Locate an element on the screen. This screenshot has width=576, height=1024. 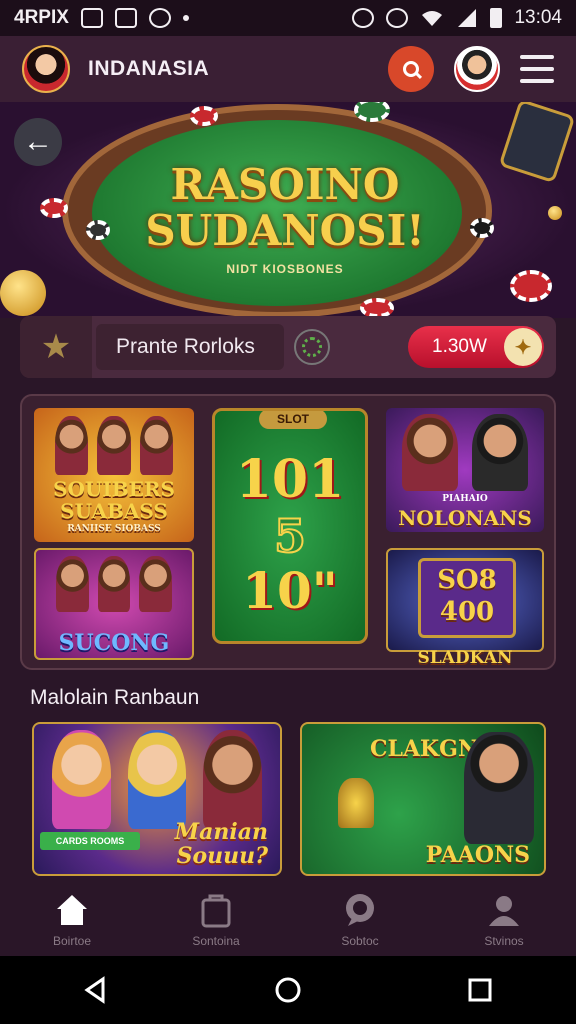
slot-reel-line3: 10" is located at coordinates (290, 590).